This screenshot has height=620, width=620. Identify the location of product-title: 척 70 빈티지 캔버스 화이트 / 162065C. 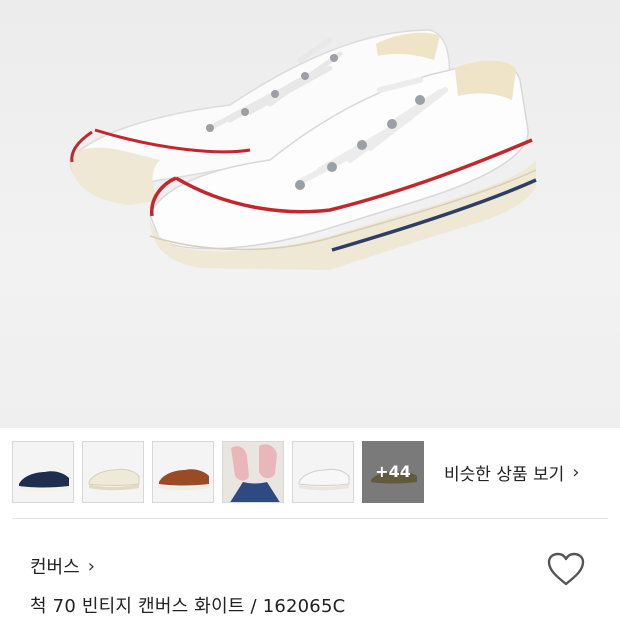
(188, 606).